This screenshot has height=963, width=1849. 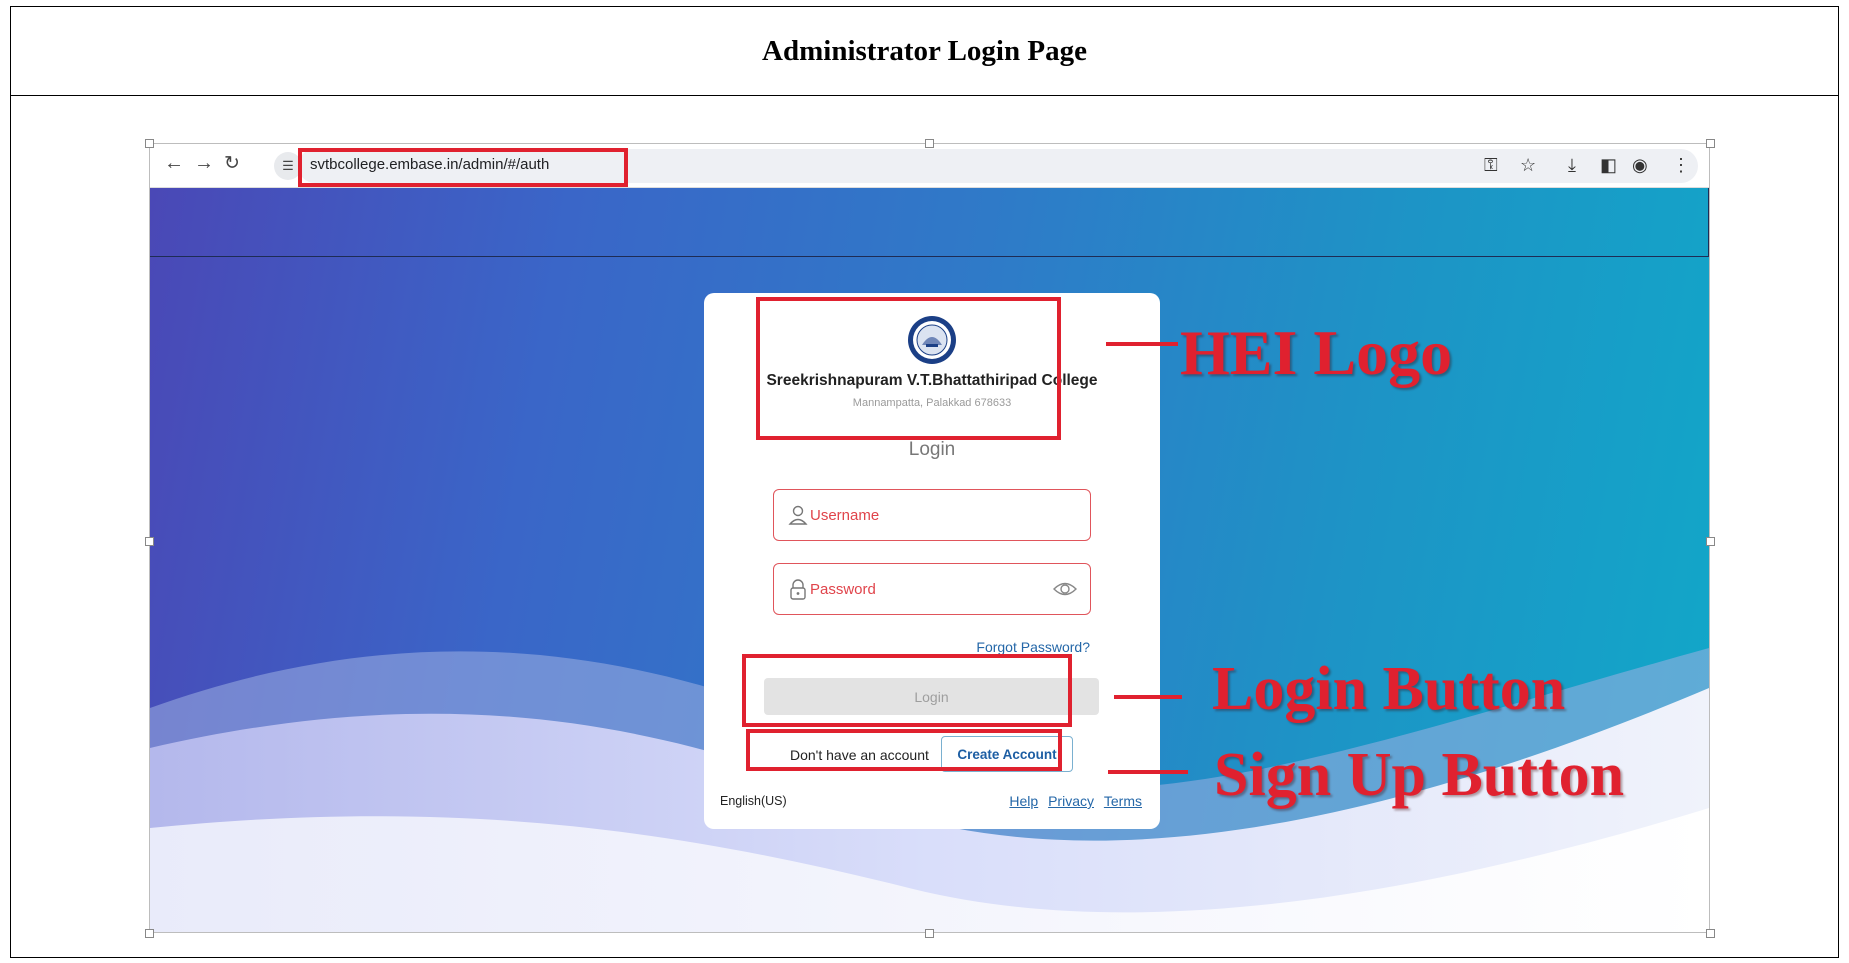 I want to click on help-link: Help, so click(x=1023, y=801).